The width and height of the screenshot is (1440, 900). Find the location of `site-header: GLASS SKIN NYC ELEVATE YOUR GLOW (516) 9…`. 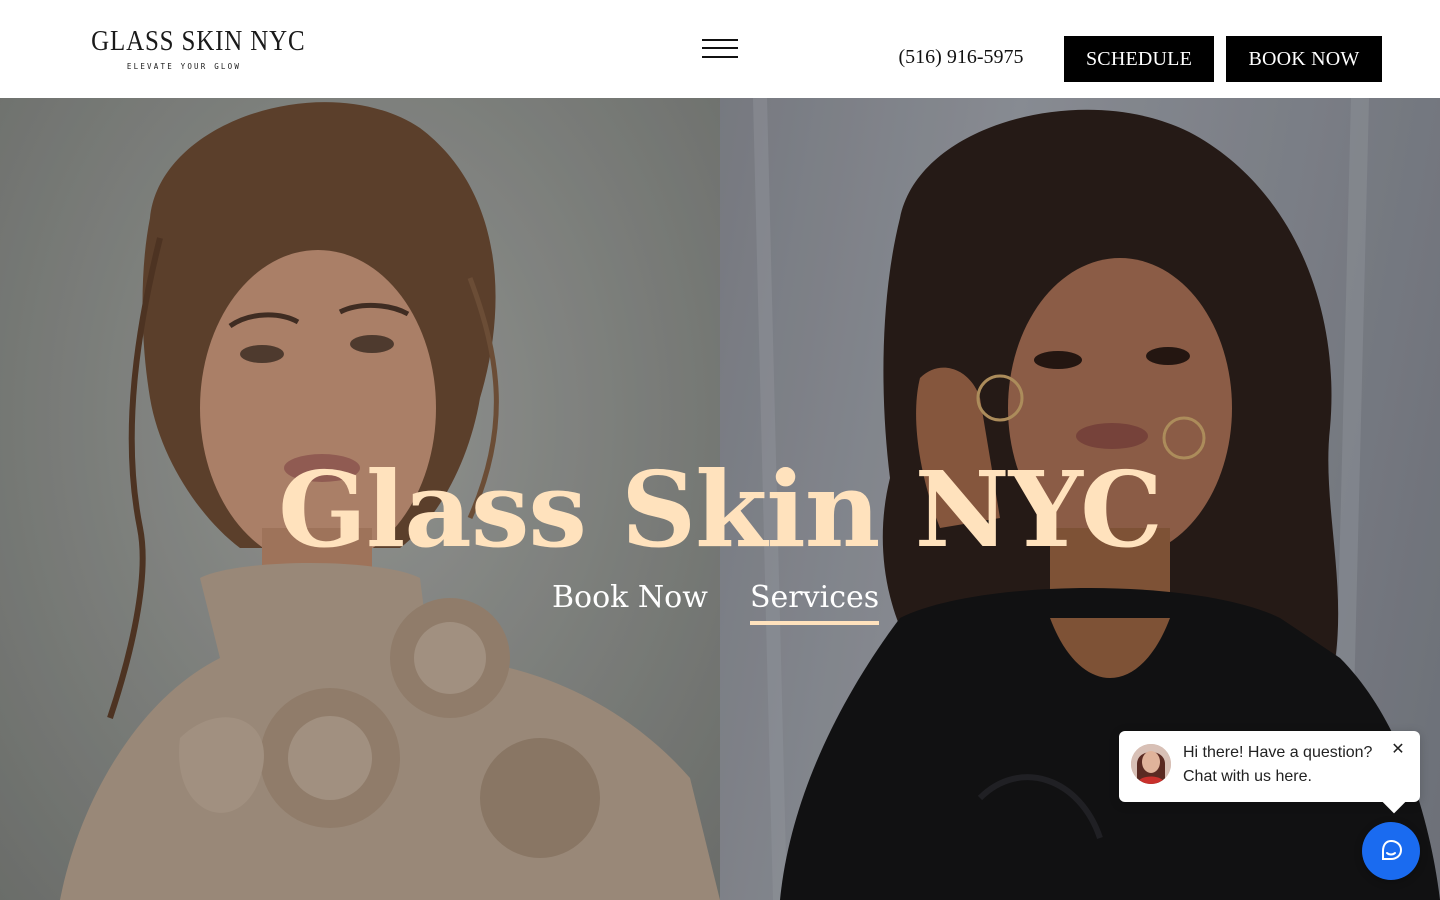

site-header: GLASS SKIN NYC ELEVATE YOUR GLOW (516) 9… is located at coordinates (720, 49).